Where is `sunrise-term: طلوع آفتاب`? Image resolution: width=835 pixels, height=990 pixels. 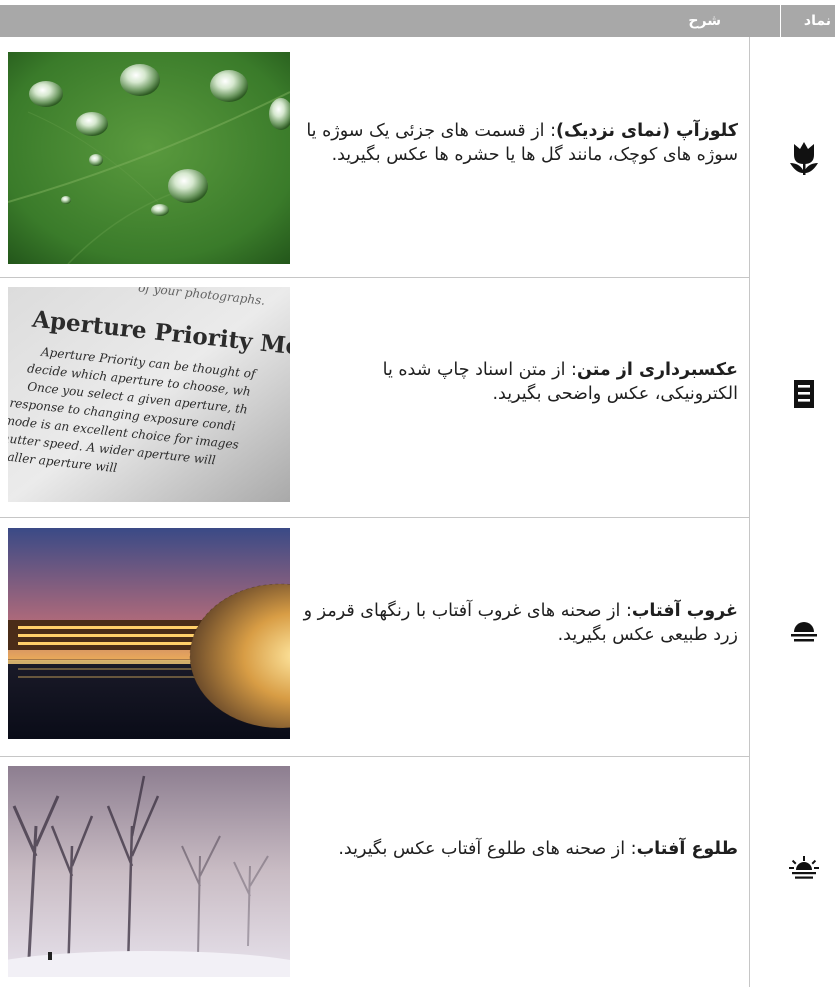 sunrise-term: طلوع آفتاب is located at coordinates (687, 849).